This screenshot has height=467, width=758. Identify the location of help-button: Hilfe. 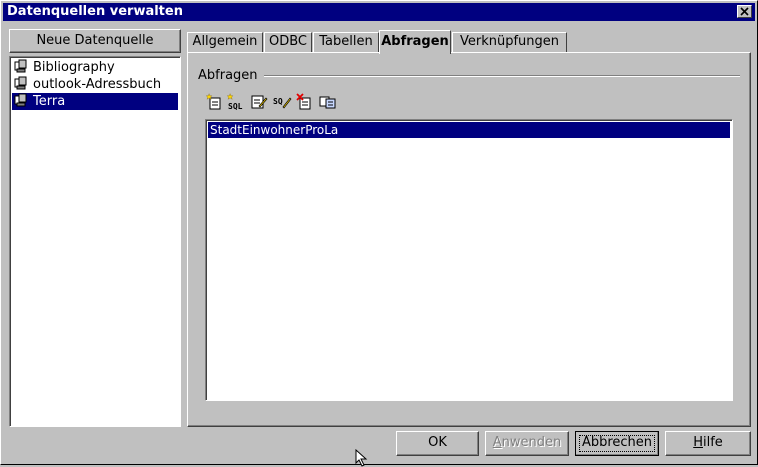
(708, 443).